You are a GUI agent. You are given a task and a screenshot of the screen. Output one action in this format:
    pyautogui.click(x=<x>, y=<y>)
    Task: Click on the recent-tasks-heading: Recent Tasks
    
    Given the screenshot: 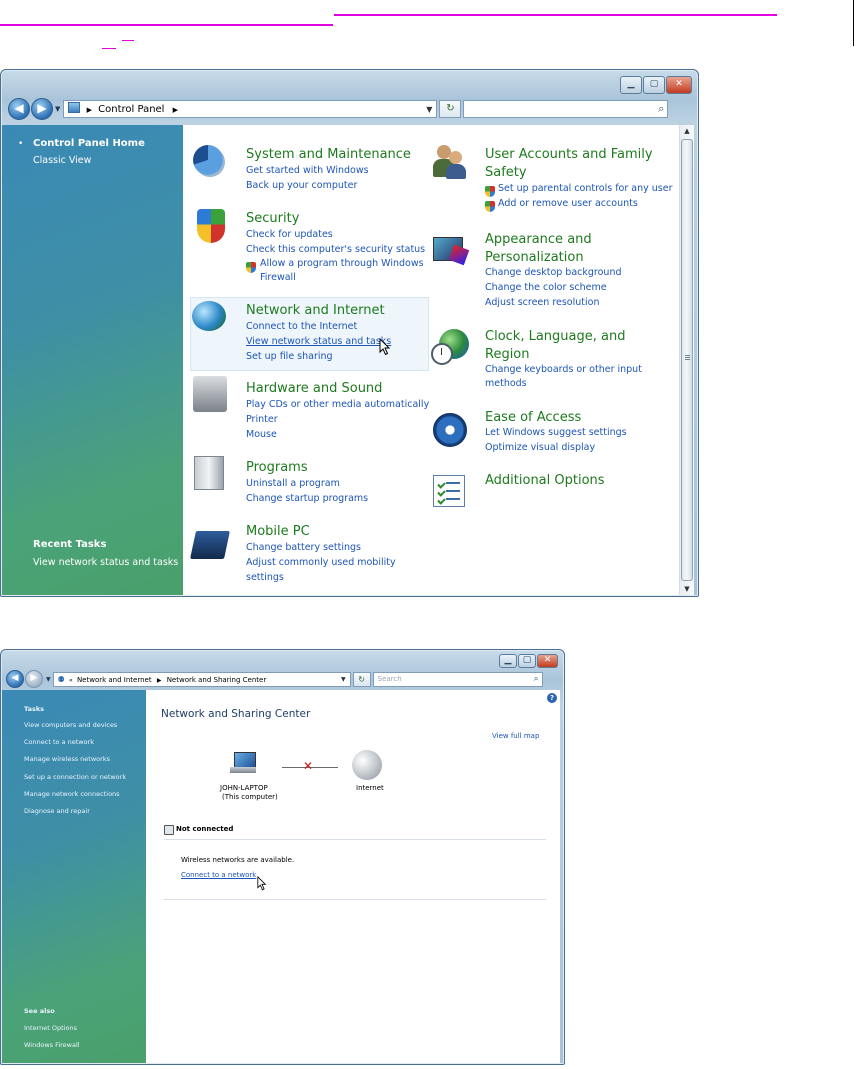 What is the action you would take?
    pyautogui.click(x=70, y=544)
    